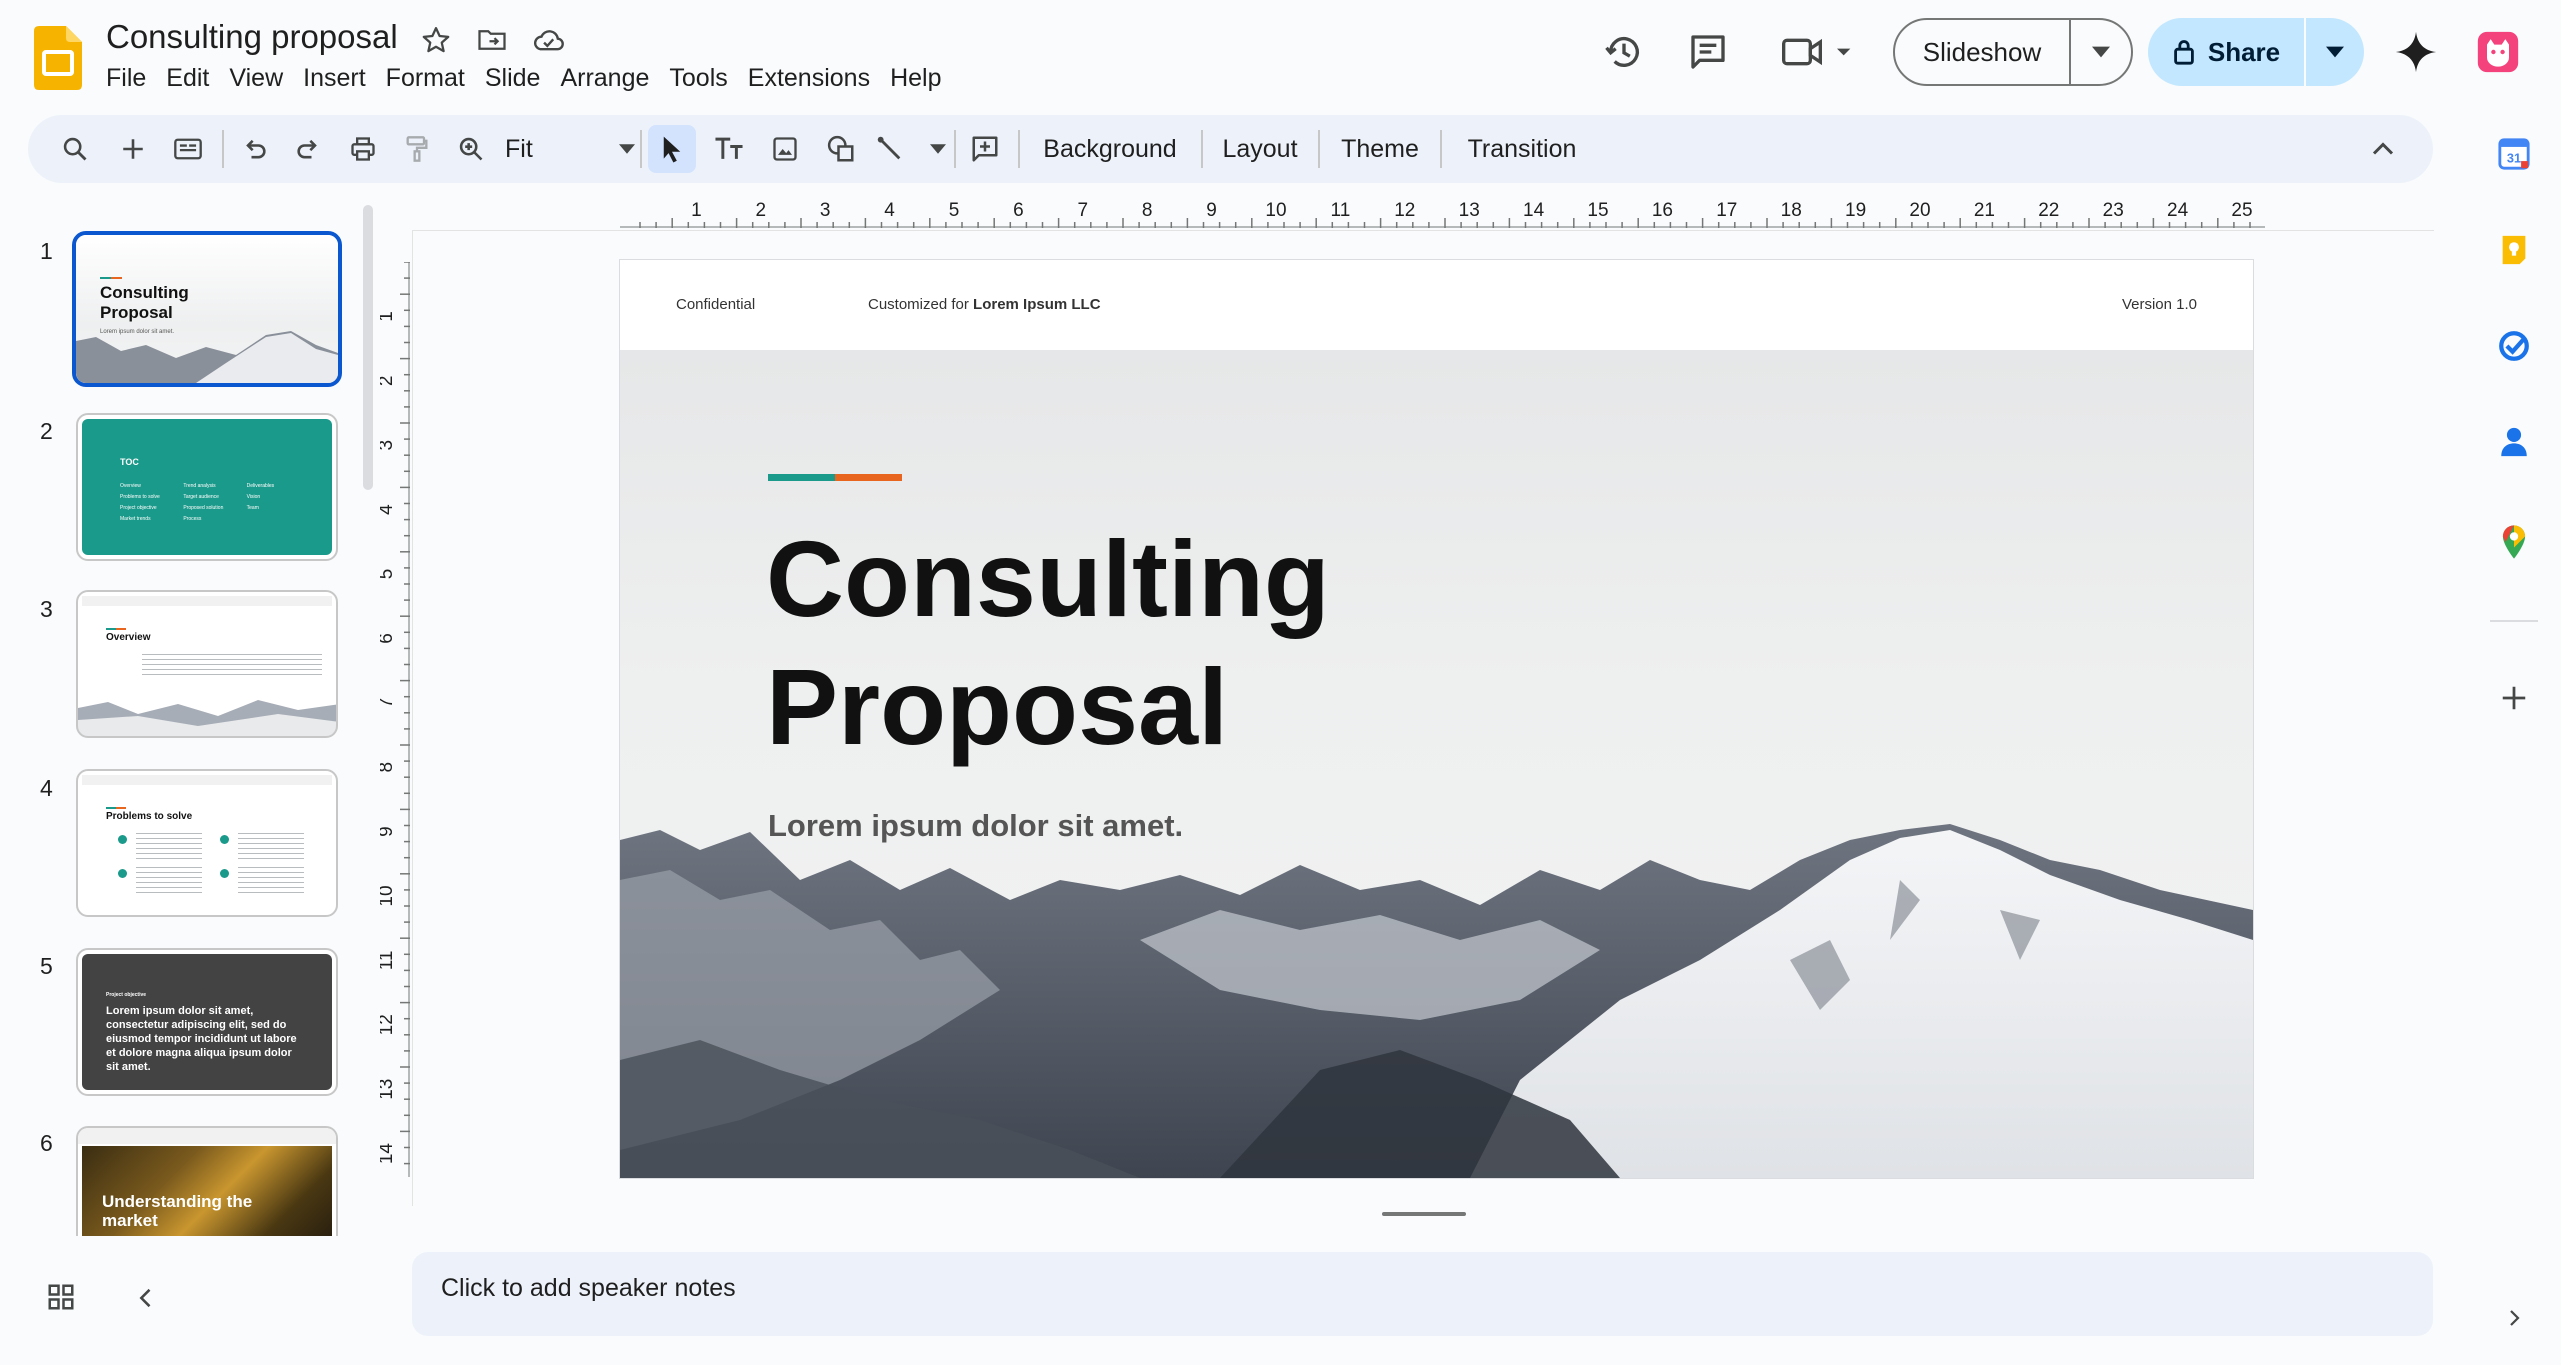 This screenshot has width=2561, height=1365. What do you see at coordinates (1424, 1214) in the screenshot?
I see `notes-resize-handle` at bounding box center [1424, 1214].